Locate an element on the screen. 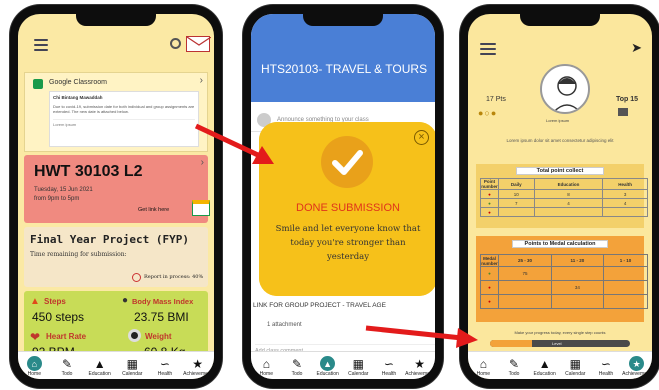 The image size is (659, 390). total-points-title: Total point collect is located at coordinates (560, 171).